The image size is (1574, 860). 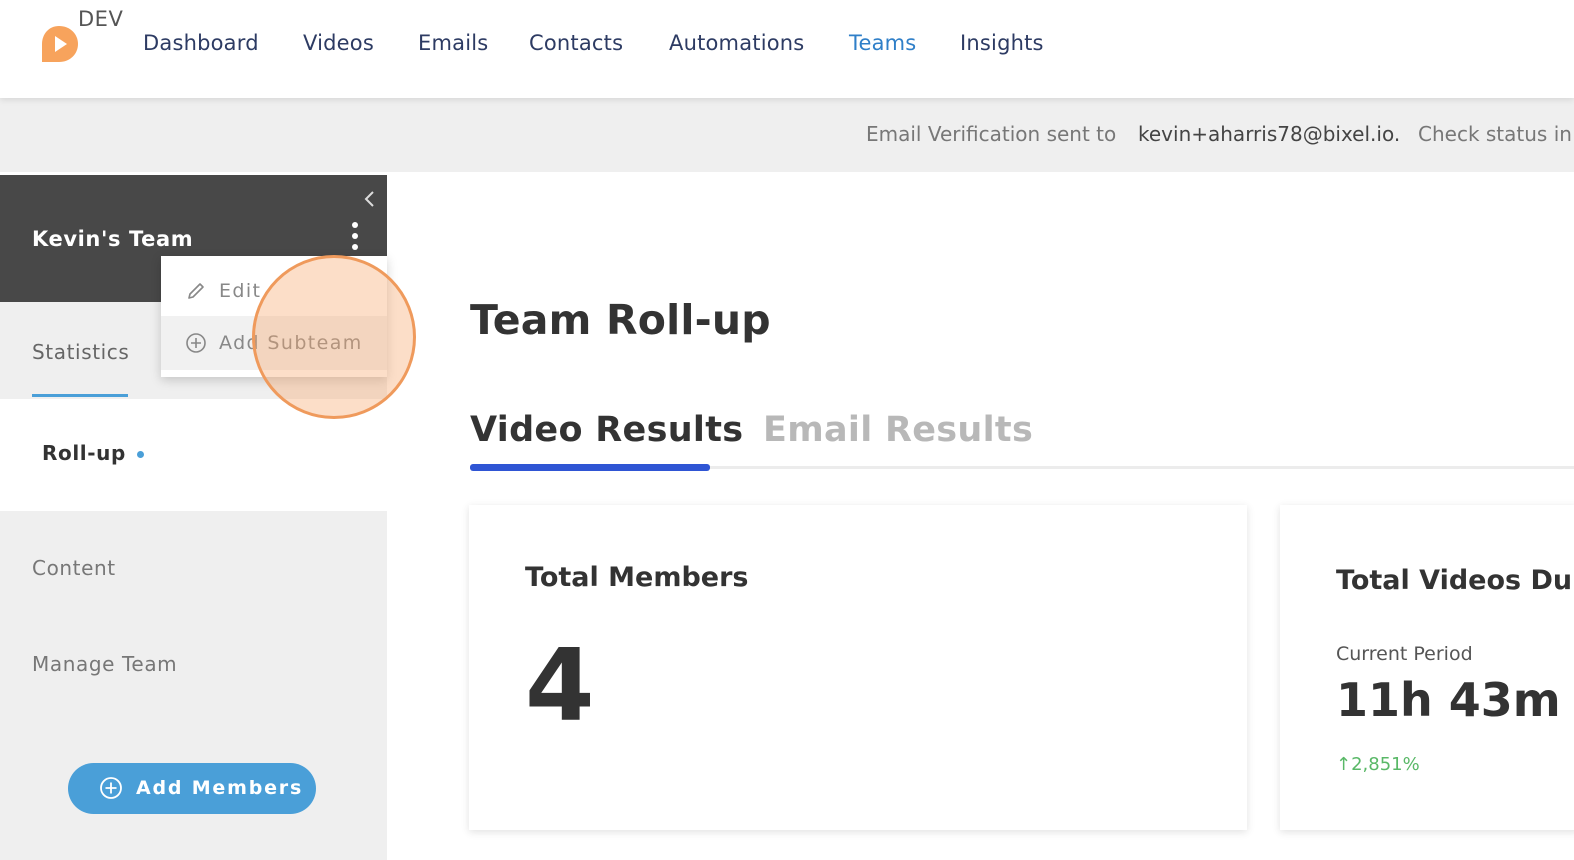 What do you see at coordinates (74, 568) in the screenshot?
I see `sidebar-item-content: Content` at bounding box center [74, 568].